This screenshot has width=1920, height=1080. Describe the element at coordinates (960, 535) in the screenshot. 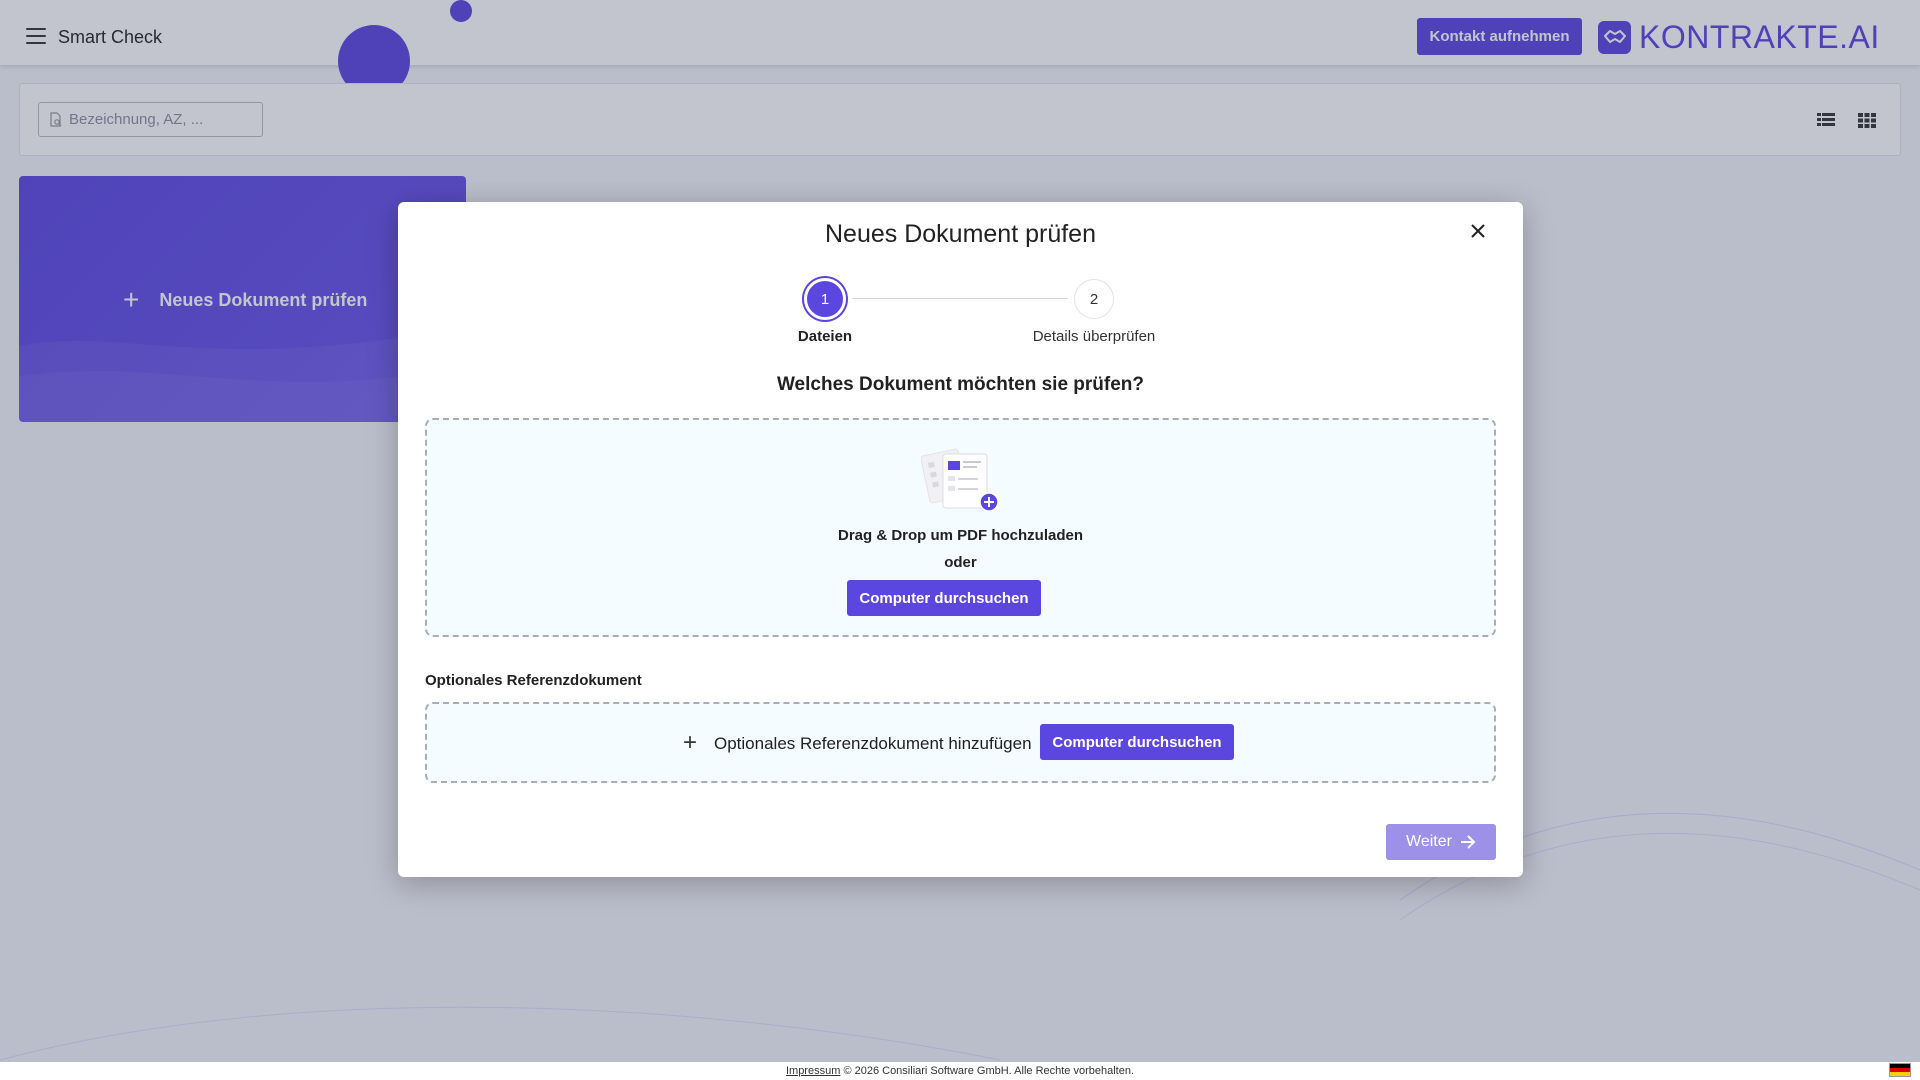

I see `dropzone-instruction: Drag & Drop um PDF hochzuladen` at that location.